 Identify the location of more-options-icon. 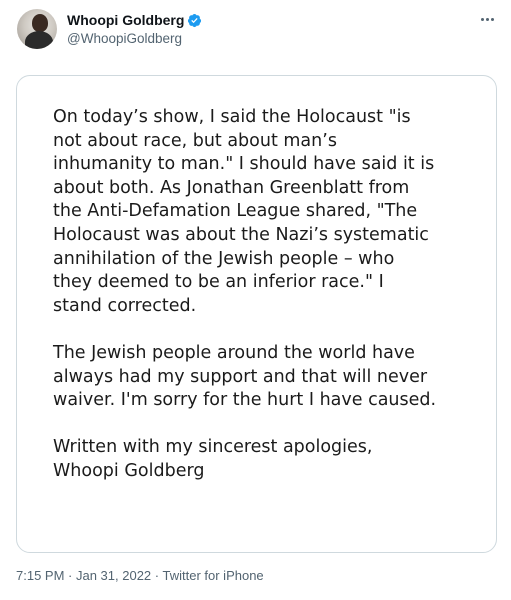
(487, 19).